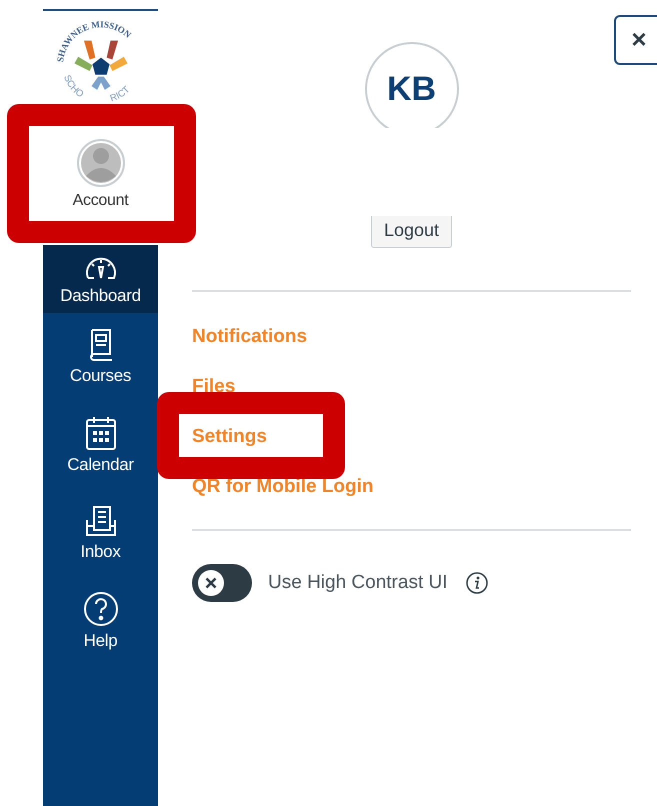 The height and width of the screenshot is (806, 657). Describe the element at coordinates (100, 357) in the screenshot. I see `nav-item: Courses` at that location.